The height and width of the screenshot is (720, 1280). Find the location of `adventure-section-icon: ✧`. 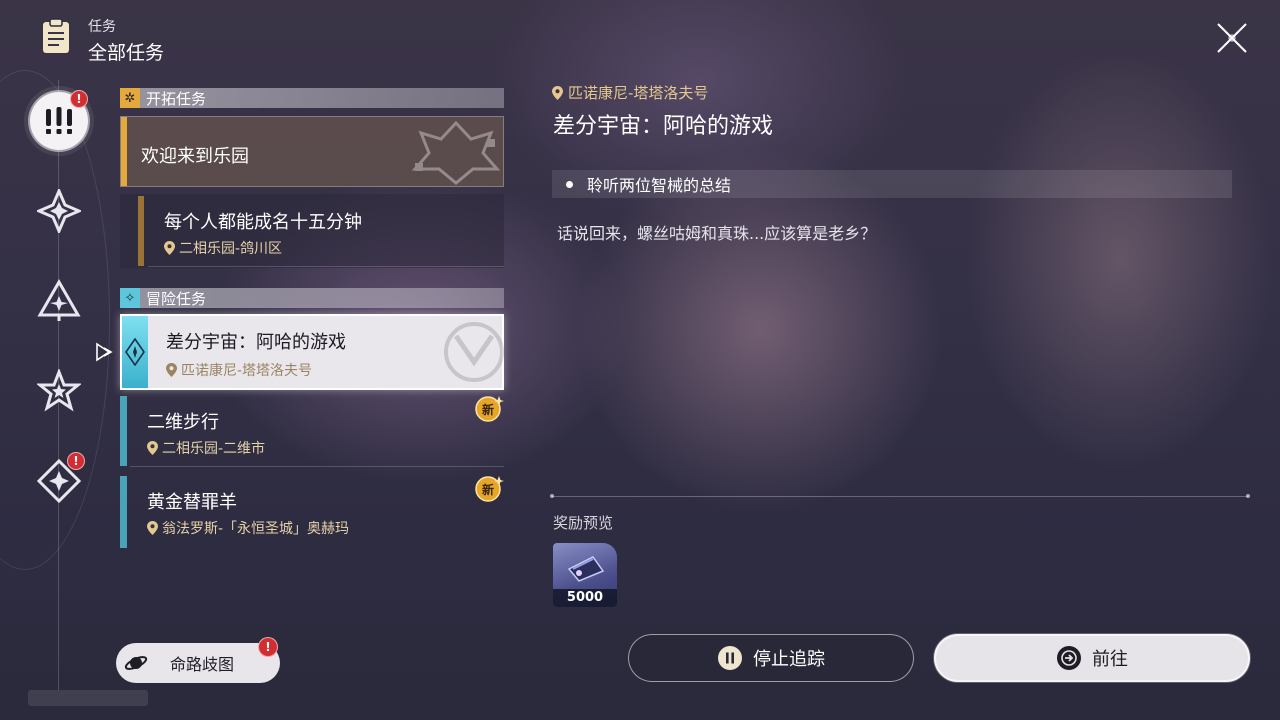

adventure-section-icon: ✧ is located at coordinates (130, 298).